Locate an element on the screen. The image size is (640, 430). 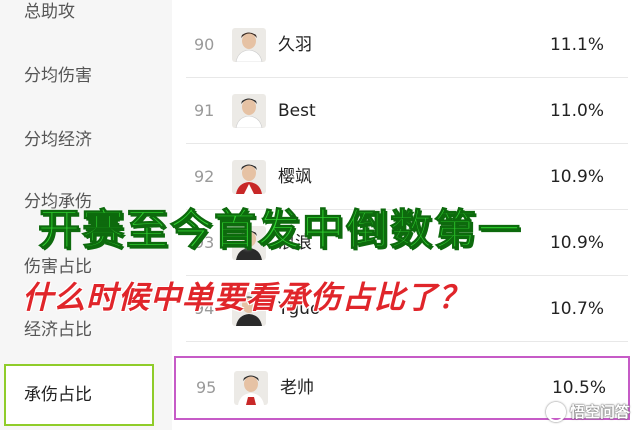
rank-number: 95 is located at coordinates (206, 387).